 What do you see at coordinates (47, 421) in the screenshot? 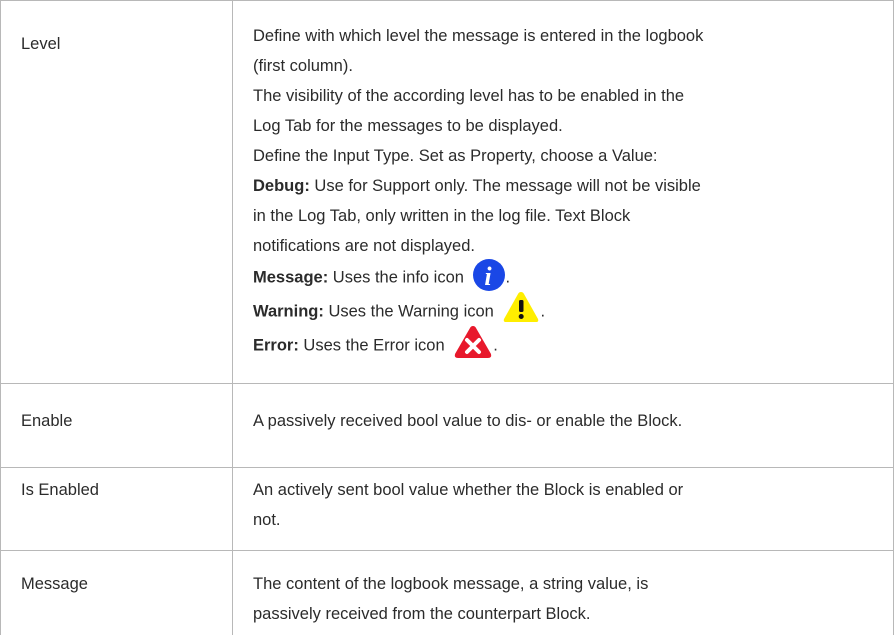
I see `row-name-enable: Enable` at bounding box center [47, 421].